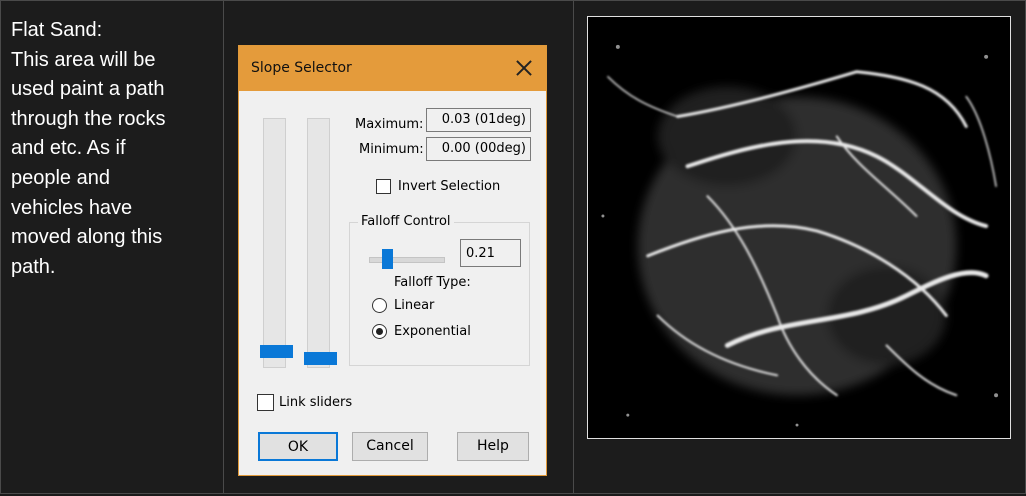  I want to click on minimum-slider-thumb, so click(320, 358).